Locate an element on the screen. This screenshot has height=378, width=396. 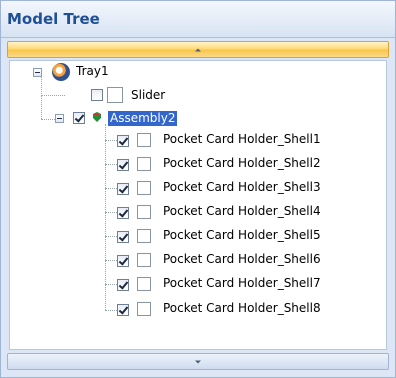
chevron-down-icon is located at coordinates (198, 361).